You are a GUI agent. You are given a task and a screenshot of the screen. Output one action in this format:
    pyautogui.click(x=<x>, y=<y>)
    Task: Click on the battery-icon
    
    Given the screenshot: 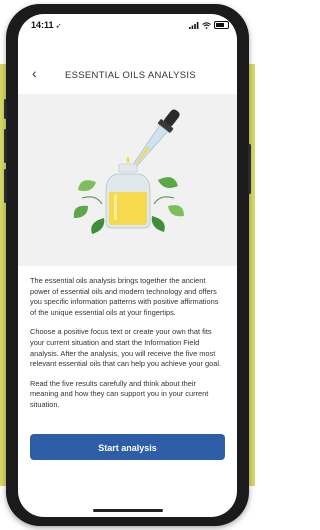 What is the action you would take?
    pyautogui.click(x=221, y=25)
    